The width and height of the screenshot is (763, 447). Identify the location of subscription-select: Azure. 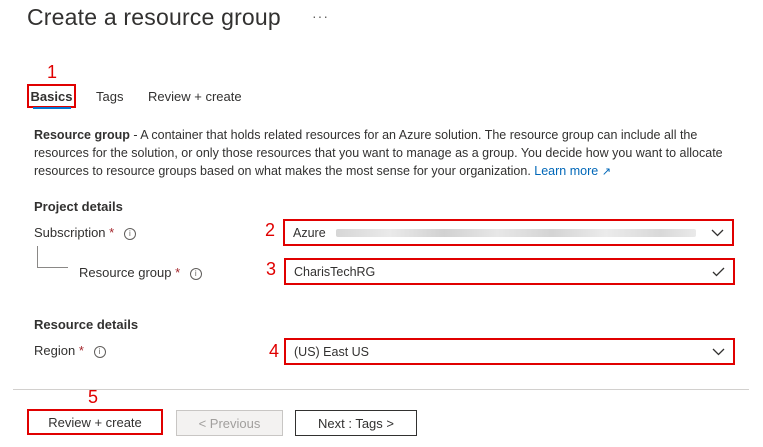
(508, 232).